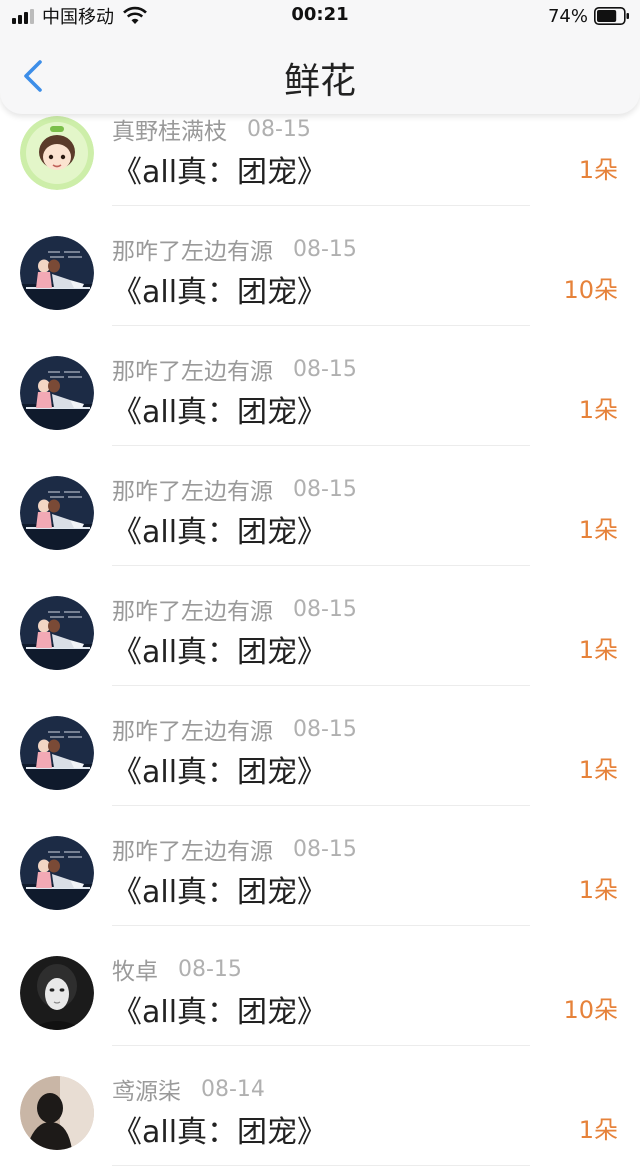 This screenshot has height=1166, width=640. I want to click on status-right: 74%, so click(589, 16).